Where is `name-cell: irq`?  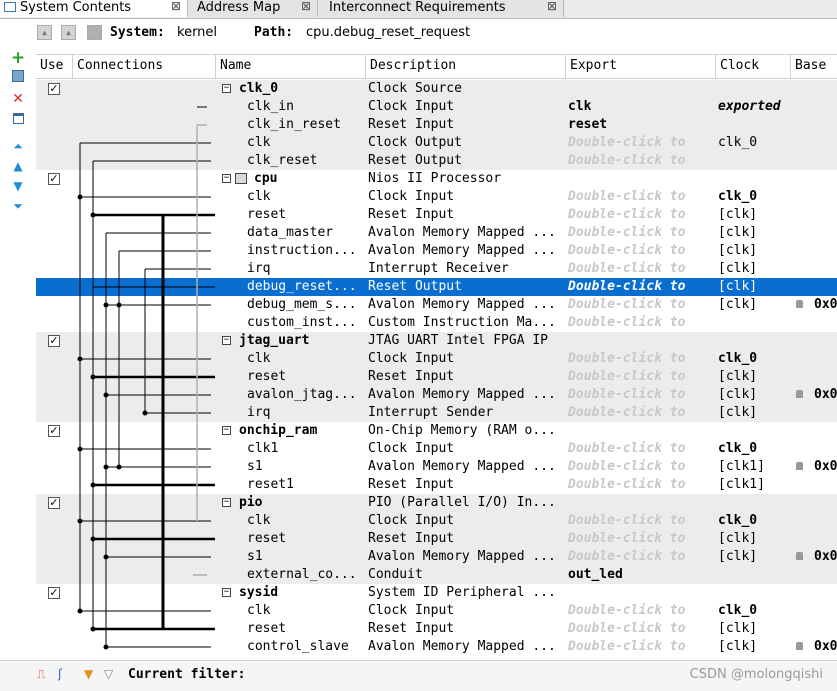
name-cell: irq is located at coordinates (307, 269).